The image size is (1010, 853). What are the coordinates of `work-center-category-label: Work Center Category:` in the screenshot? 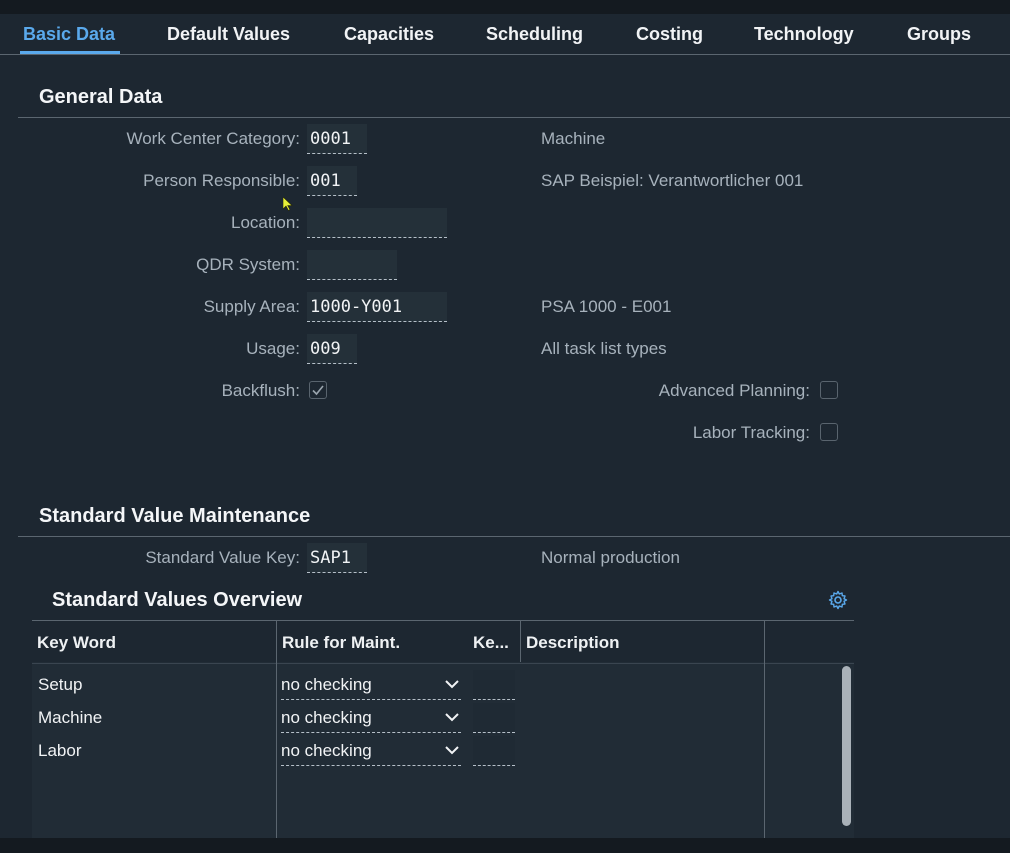 It's located at (213, 138).